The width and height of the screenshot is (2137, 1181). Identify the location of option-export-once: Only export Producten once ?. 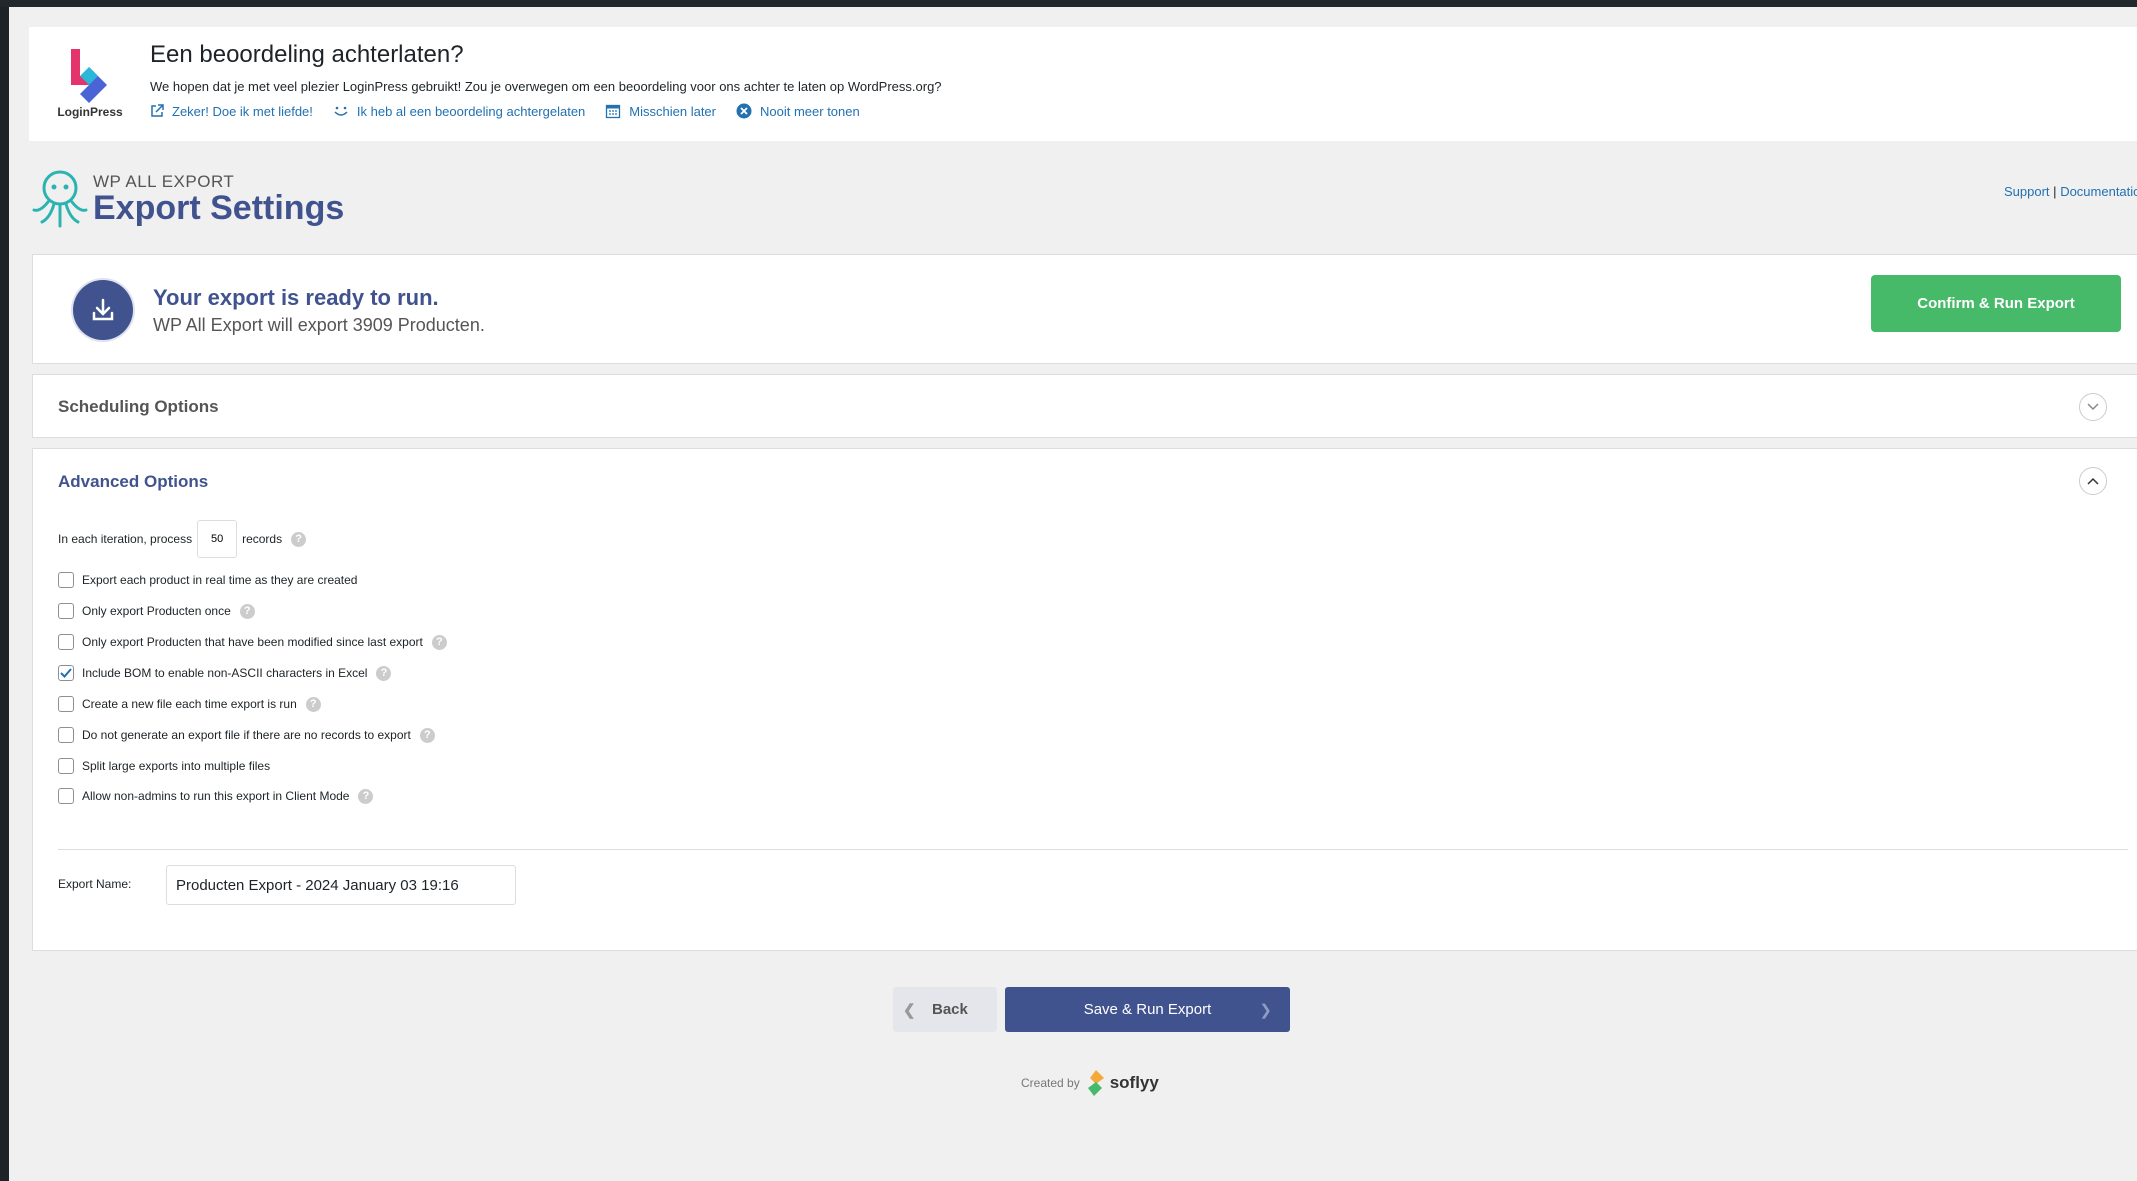
(156, 611).